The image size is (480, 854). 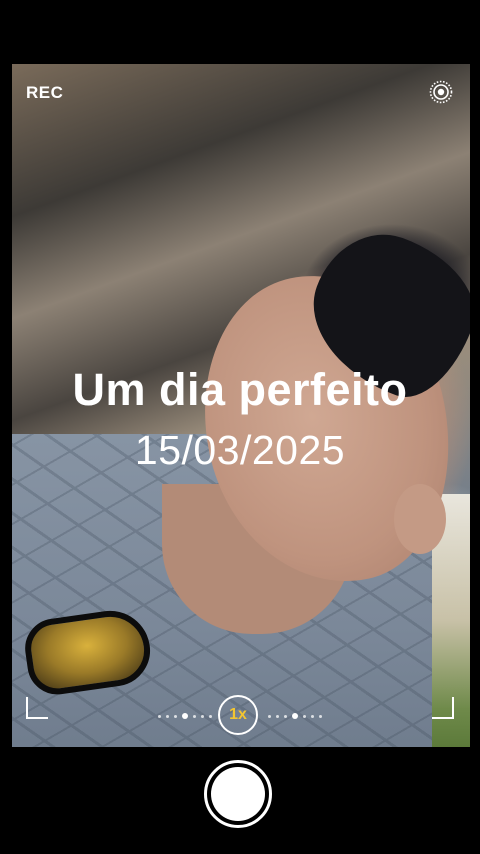 What do you see at coordinates (240, 450) in the screenshot?
I see `overlay-date: 15/03/2025` at bounding box center [240, 450].